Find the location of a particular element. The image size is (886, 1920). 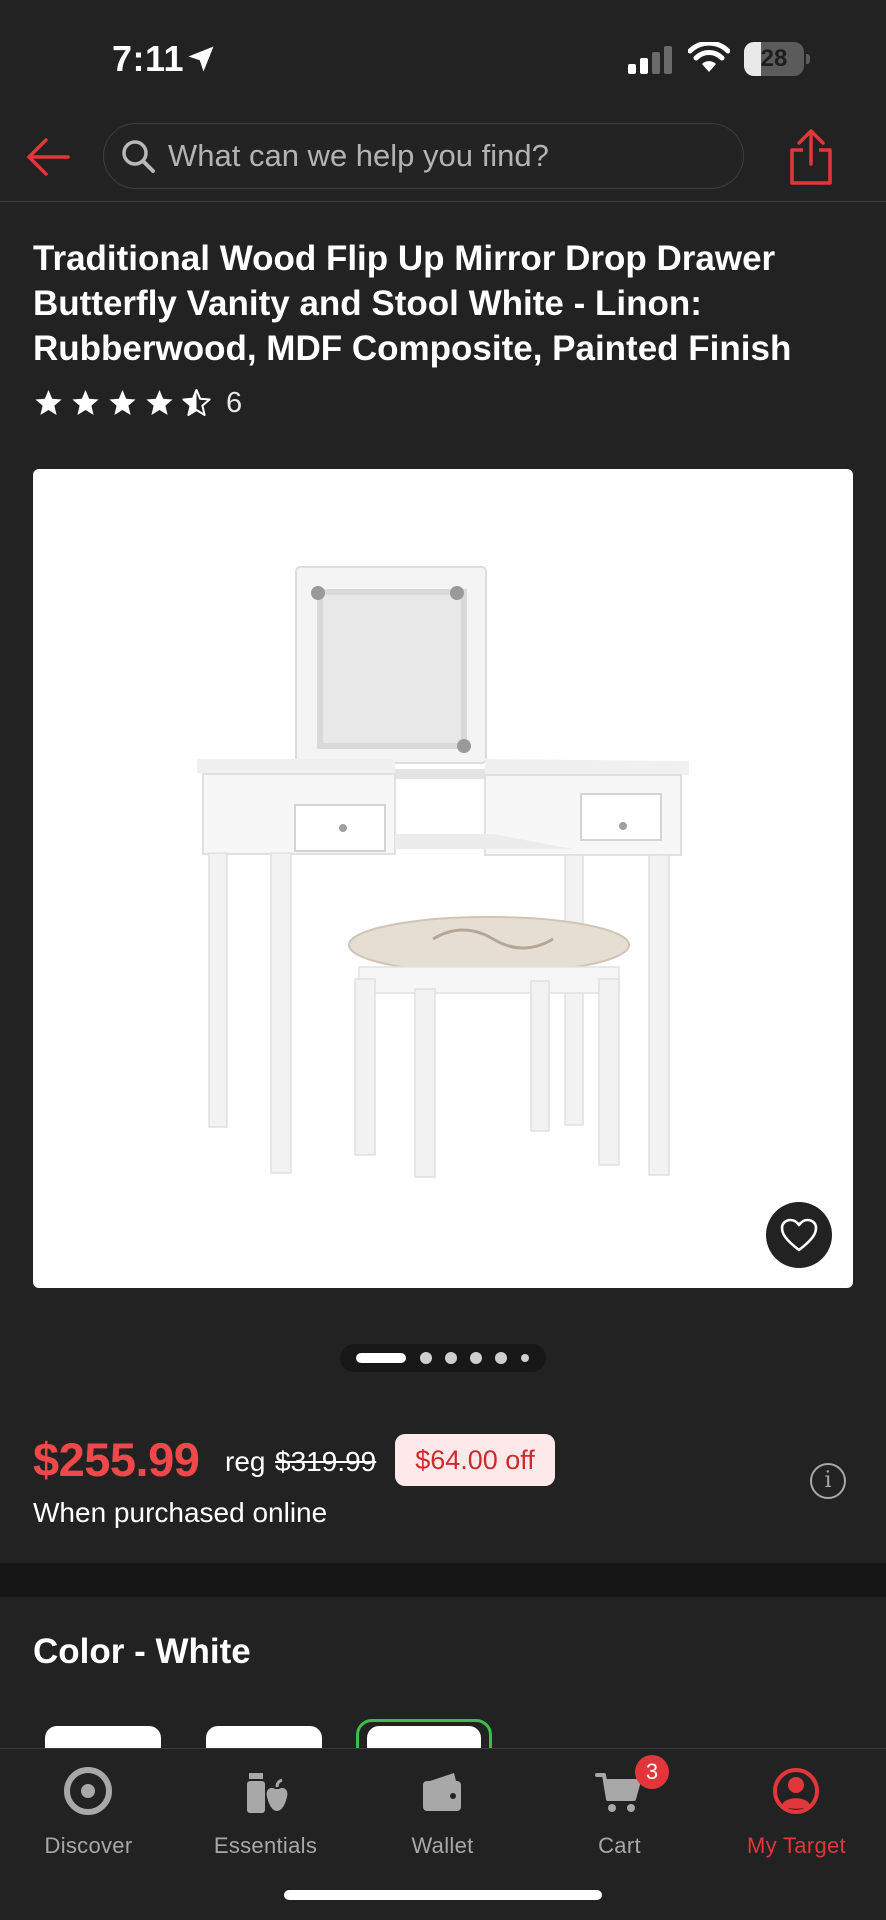

rating-row: 6 is located at coordinates (137, 403).